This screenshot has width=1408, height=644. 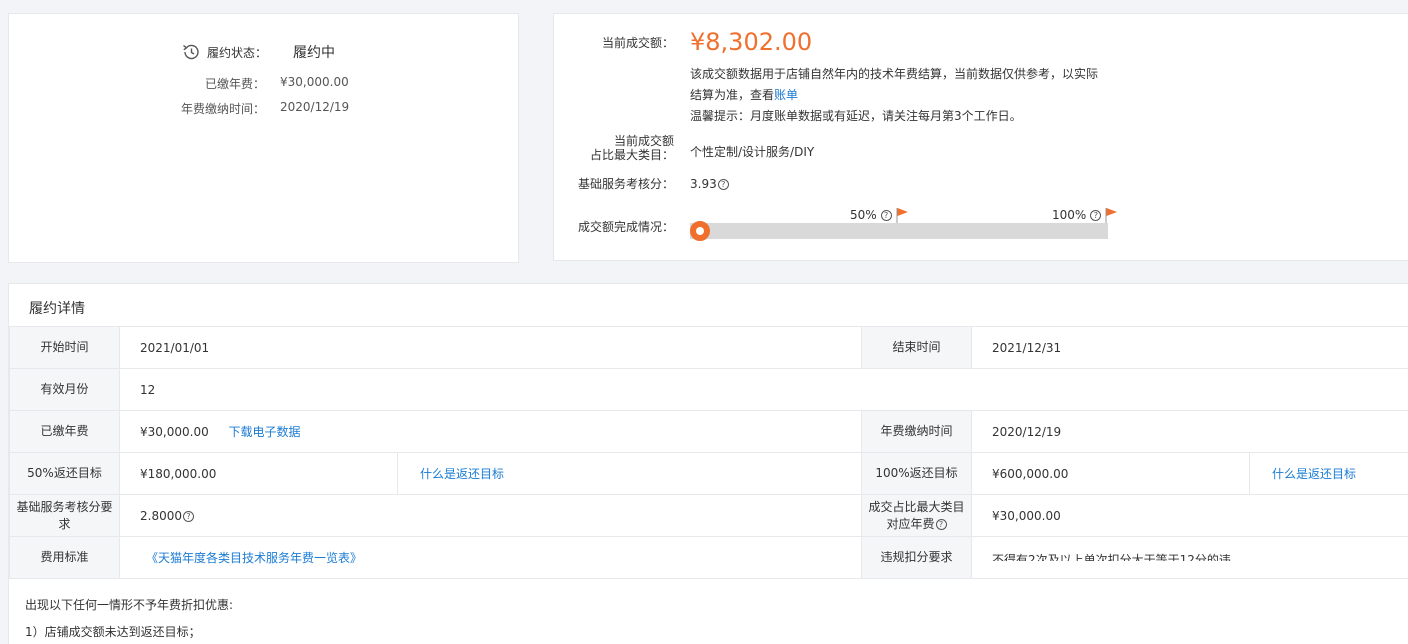 I want to click on rule-item: 1）店铺成交额未达到返还目标；, so click(x=113, y=632).